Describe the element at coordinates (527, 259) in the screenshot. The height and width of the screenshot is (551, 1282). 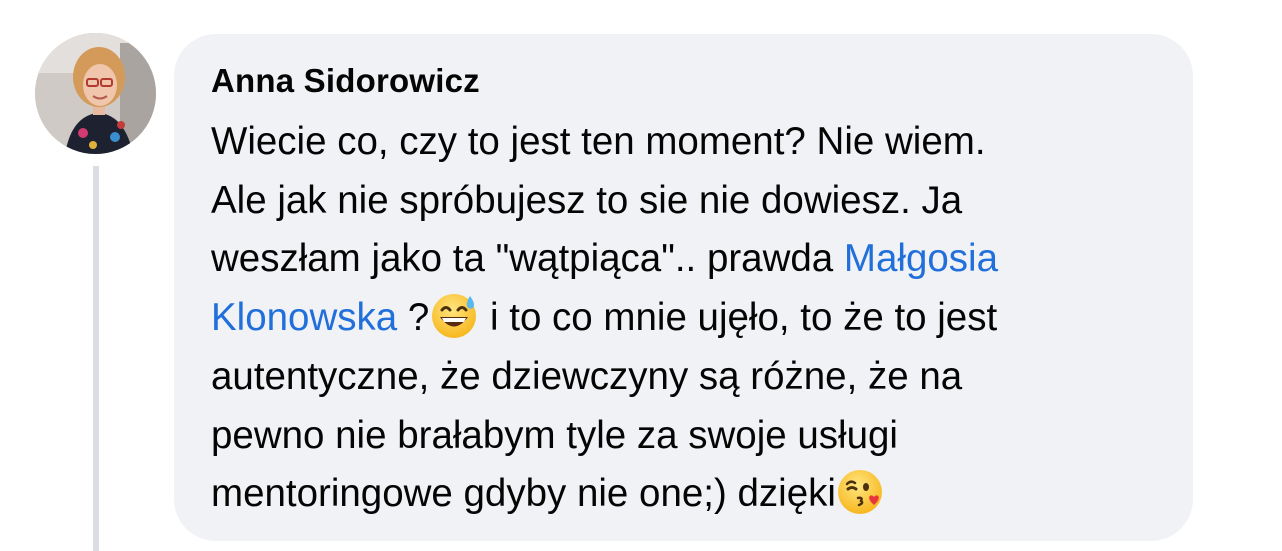
I see `comment-line-text: weszłam jako ta "wątpiąca".. prawda` at that location.